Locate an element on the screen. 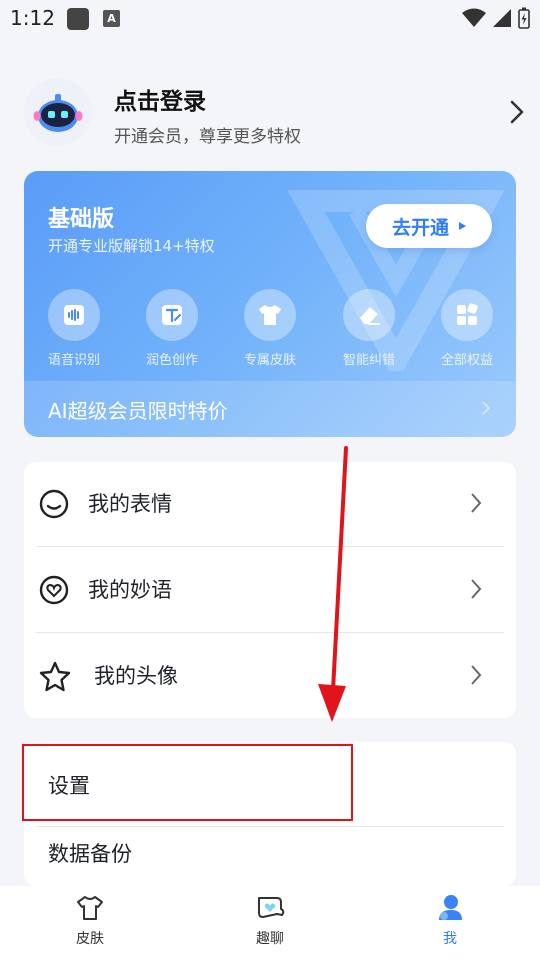  nav-skin: 皮肤 is located at coordinates (90, 921).